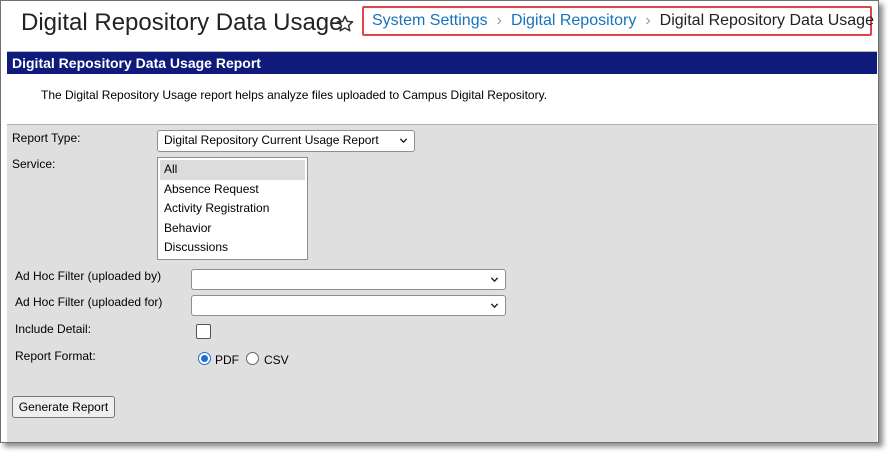 This screenshot has height=457, width=893. What do you see at coordinates (348, 305) in the screenshot?
I see `adhoc-uploaded-for-select` at bounding box center [348, 305].